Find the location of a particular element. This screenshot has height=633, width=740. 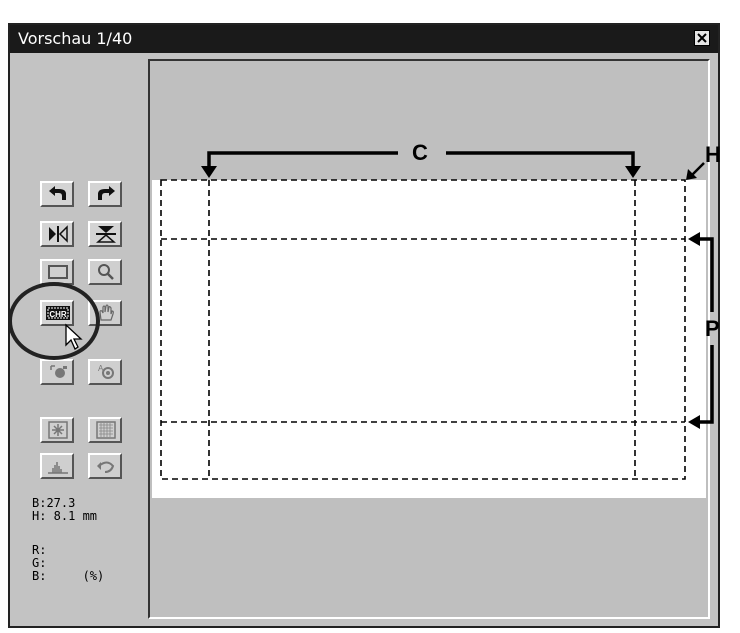

callout-p: P is located at coordinates (712, 328).